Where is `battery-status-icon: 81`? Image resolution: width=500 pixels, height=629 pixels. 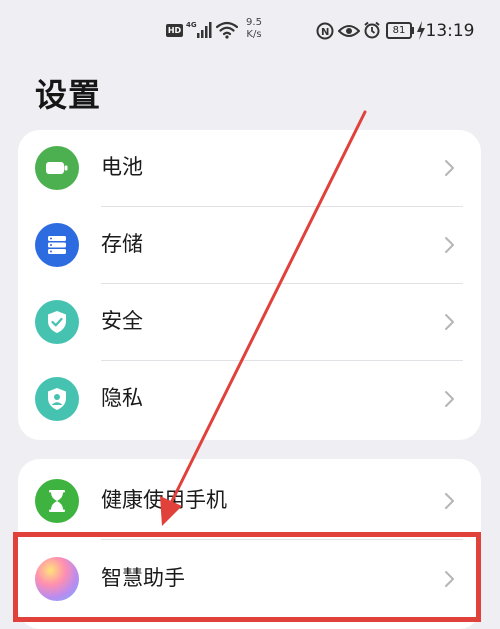
battery-status-icon: 81 is located at coordinates (399, 30).